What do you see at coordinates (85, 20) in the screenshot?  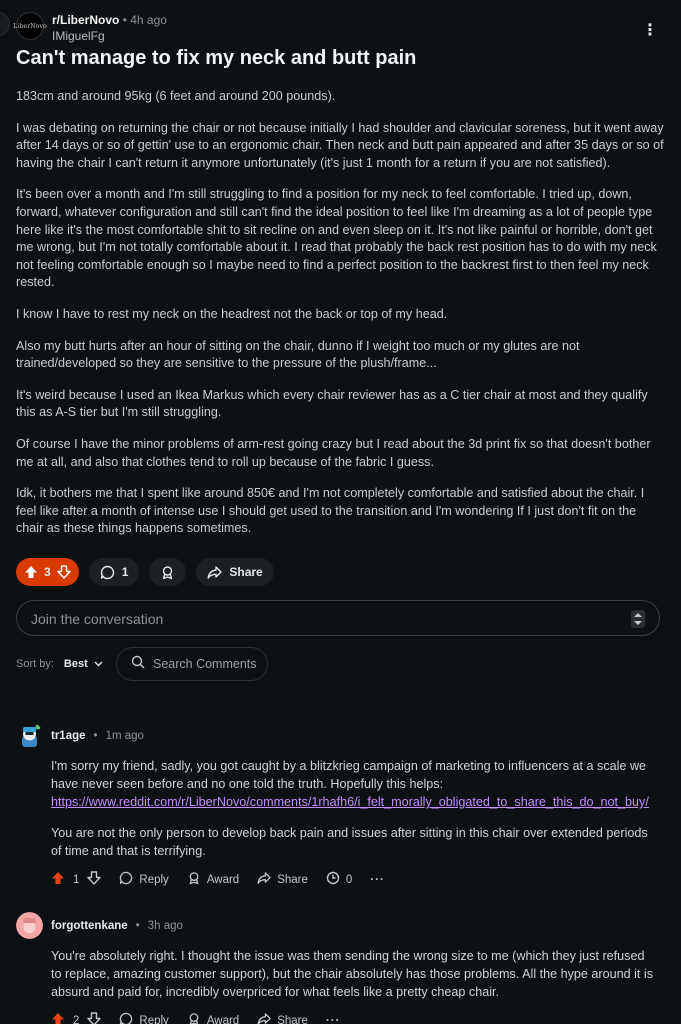 I see `subreddit-link: r/LiberNovo` at bounding box center [85, 20].